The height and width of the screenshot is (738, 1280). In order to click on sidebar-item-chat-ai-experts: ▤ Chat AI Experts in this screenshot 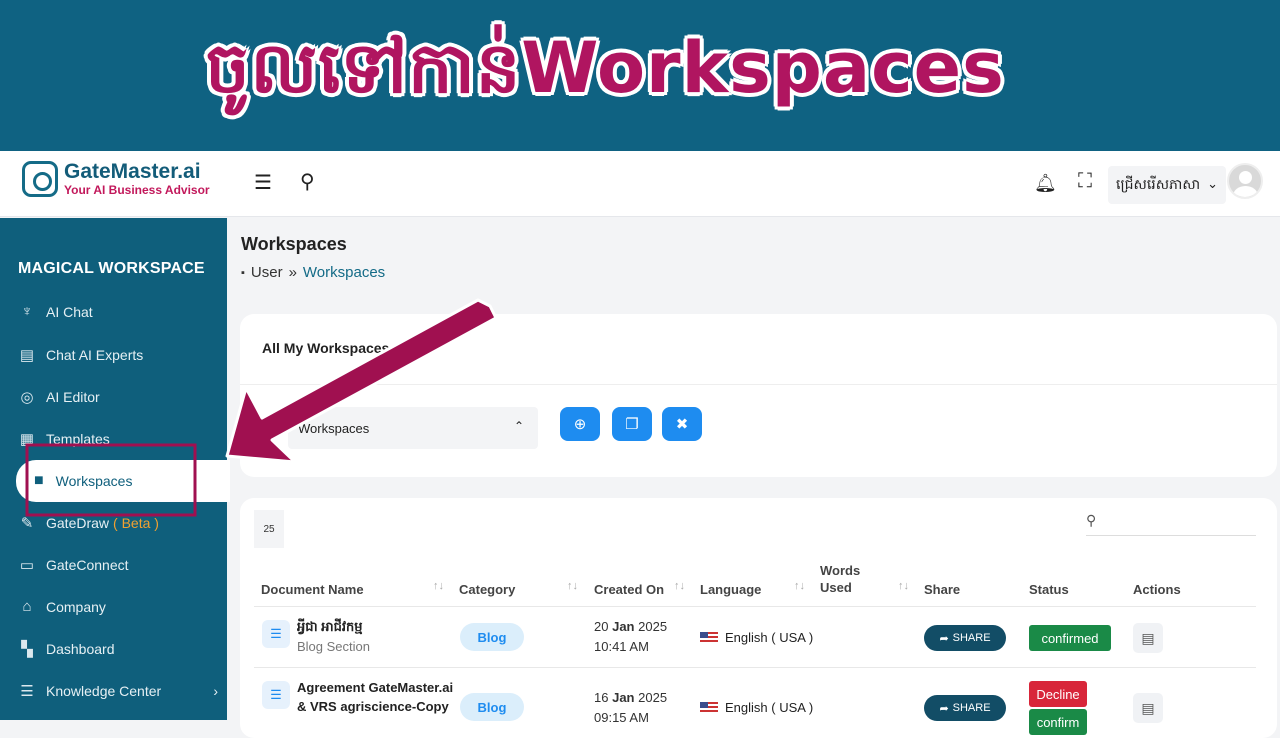, I will do `click(118, 355)`.